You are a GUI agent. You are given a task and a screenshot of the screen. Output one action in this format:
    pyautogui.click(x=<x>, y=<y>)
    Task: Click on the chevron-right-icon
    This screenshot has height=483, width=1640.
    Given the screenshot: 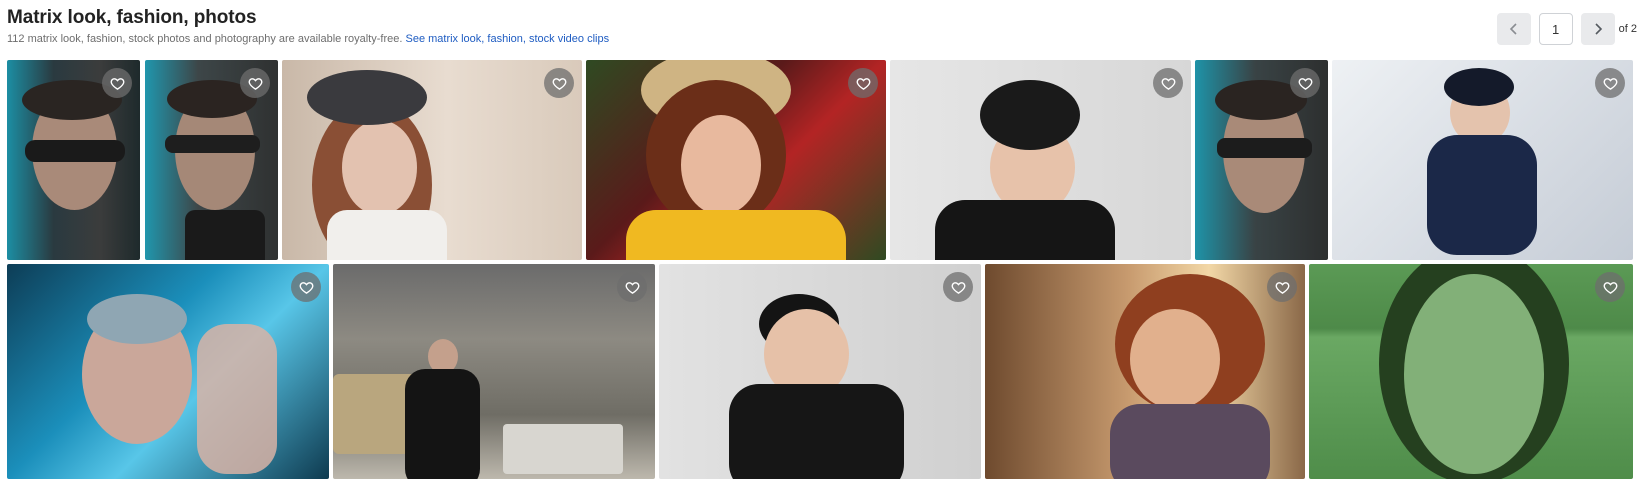 What is the action you would take?
    pyautogui.click(x=1598, y=29)
    